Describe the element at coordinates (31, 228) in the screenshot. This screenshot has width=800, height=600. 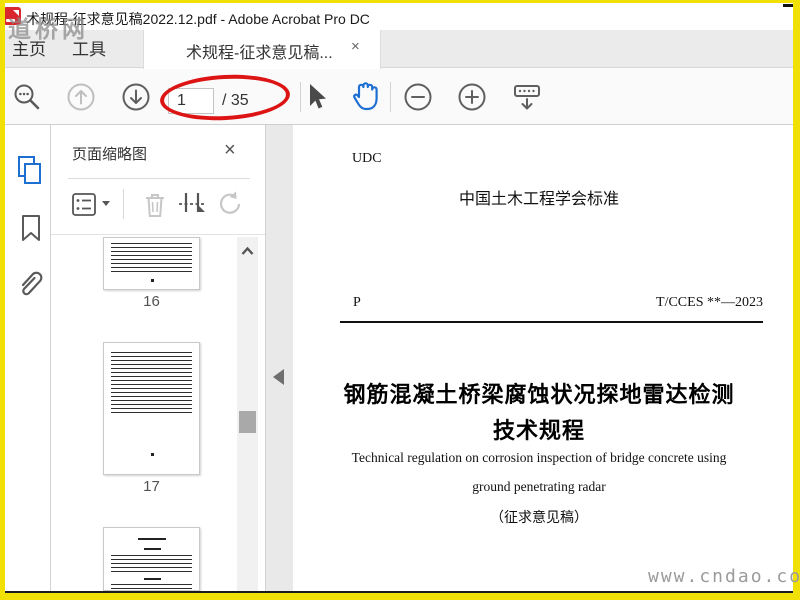
I see `bookmarks-icon` at that location.